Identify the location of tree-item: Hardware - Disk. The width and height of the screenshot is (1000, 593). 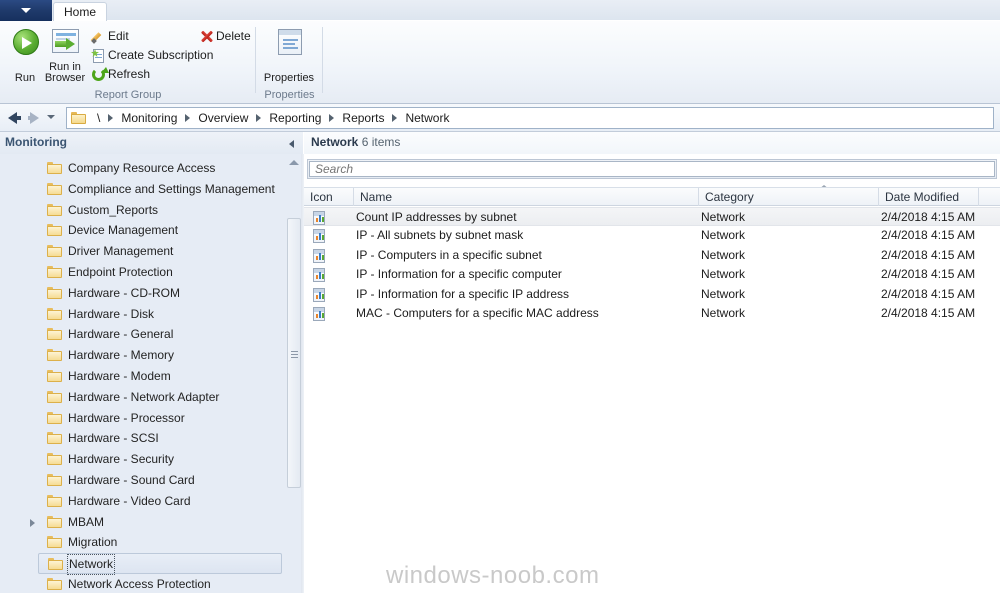
(160, 314).